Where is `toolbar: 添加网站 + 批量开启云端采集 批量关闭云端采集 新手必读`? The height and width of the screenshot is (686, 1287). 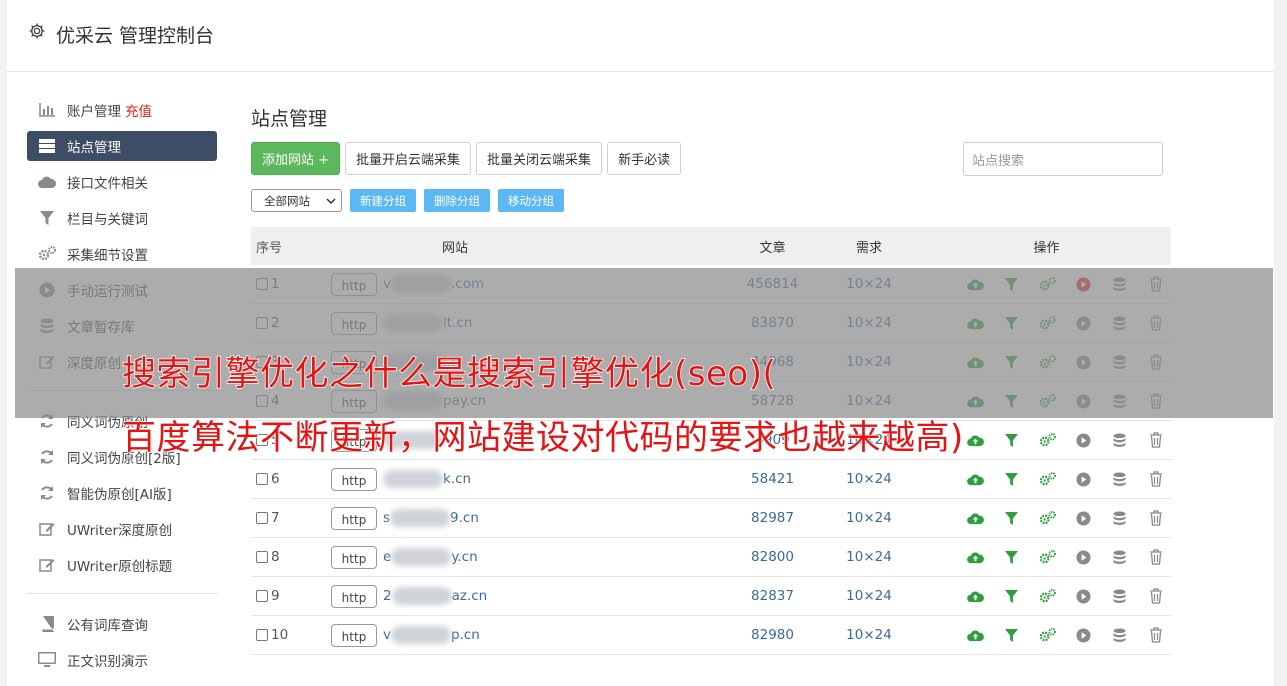
toolbar: 添加网站 + 批量开启云端采集 批量关闭云端采集 新手必读 is located at coordinates (466, 158).